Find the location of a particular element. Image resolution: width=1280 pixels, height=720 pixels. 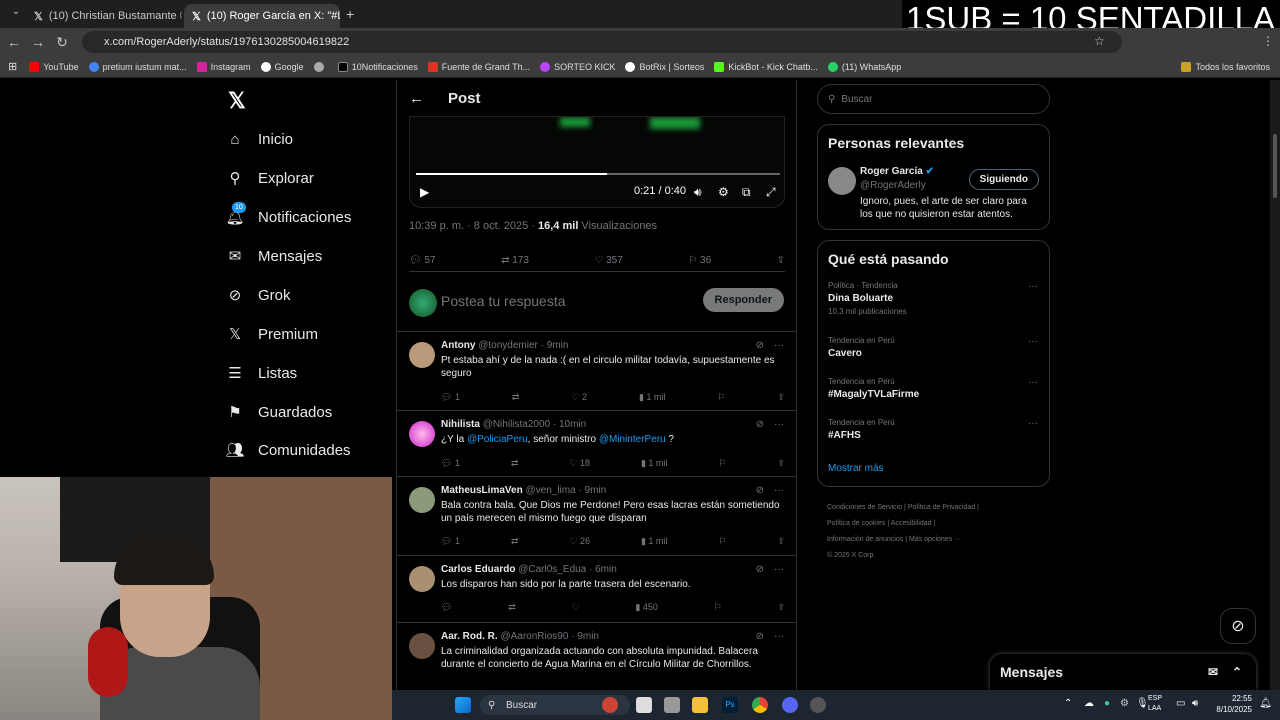

tray-app-icon: ⚙ is located at coordinates (1124, 703).